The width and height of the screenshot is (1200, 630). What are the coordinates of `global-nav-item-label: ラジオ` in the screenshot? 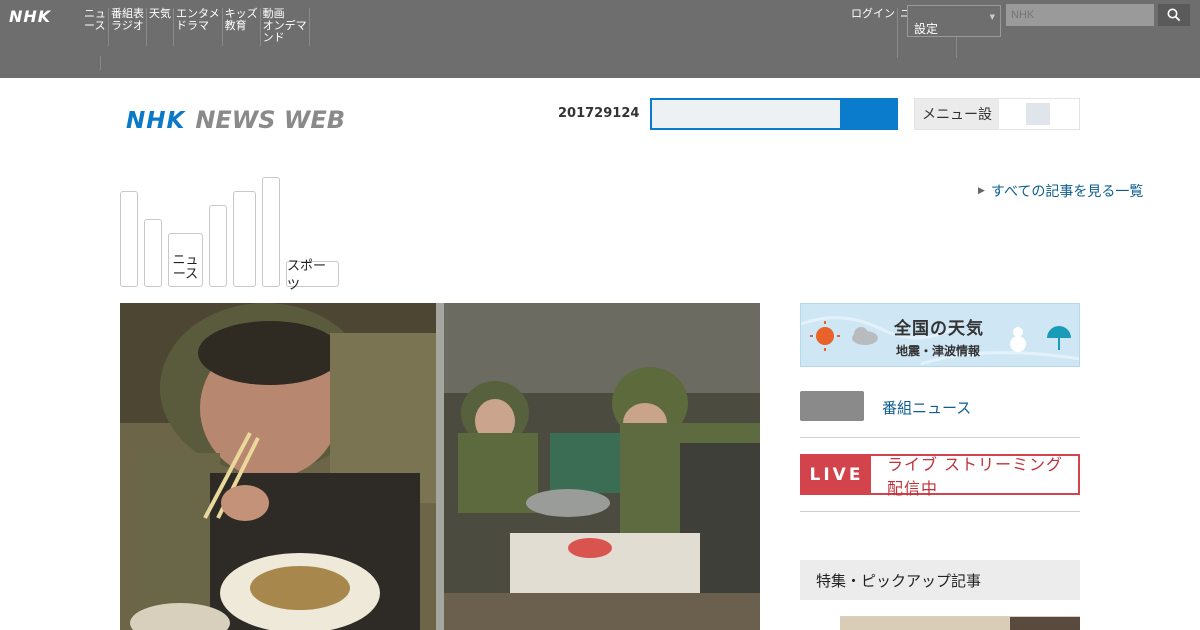 It's located at (127, 25).